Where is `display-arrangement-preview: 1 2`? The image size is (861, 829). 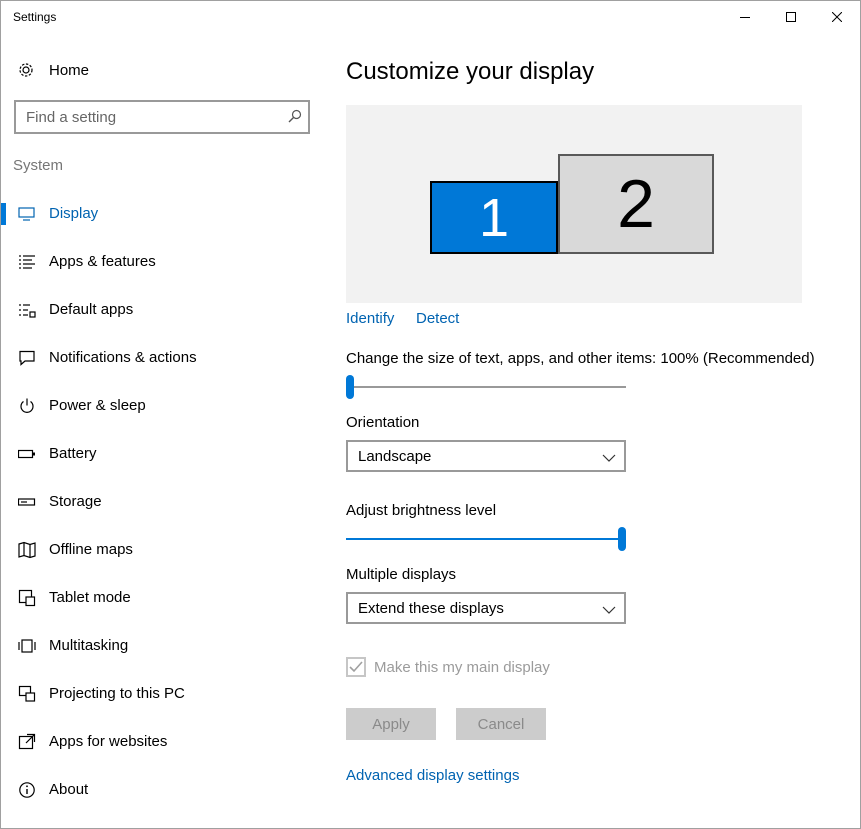
display-arrangement-preview: 1 2 is located at coordinates (574, 204).